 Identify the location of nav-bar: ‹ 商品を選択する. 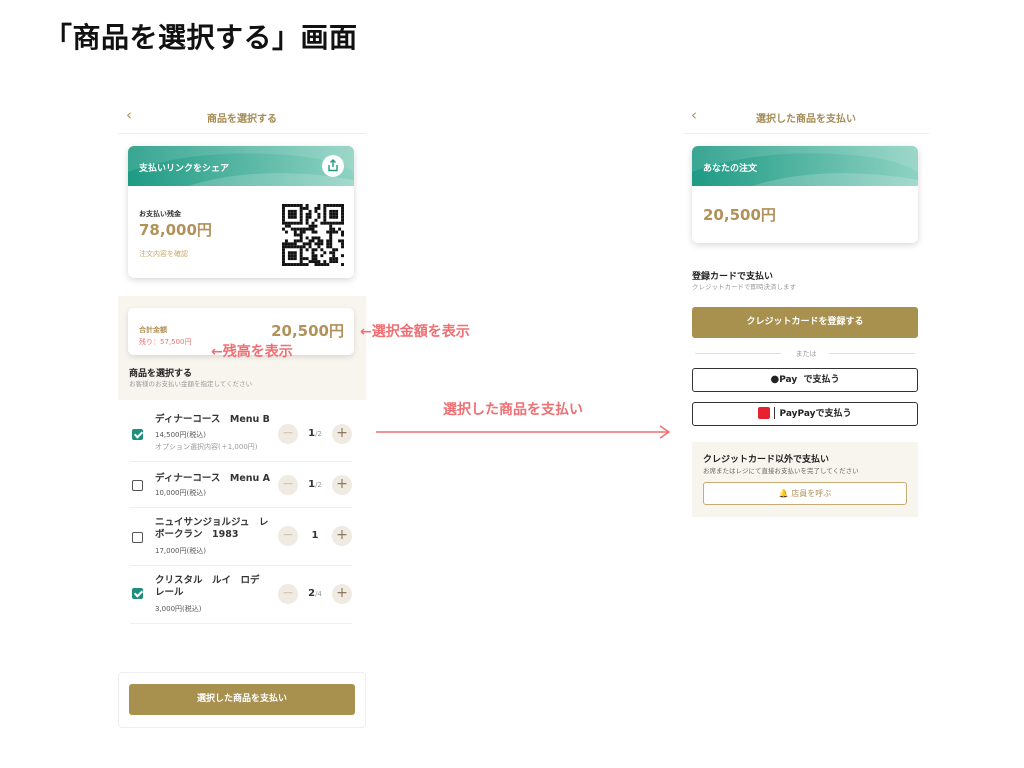
(242, 116).